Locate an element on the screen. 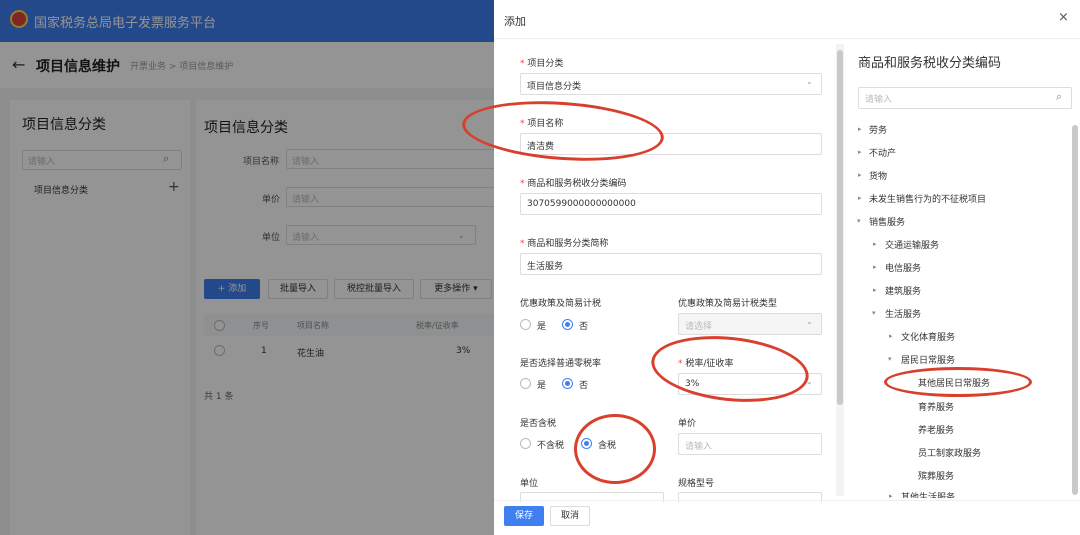 This screenshot has width=1080, height=535. preferential-label: 优惠政策及简易计税 is located at coordinates (561, 304).